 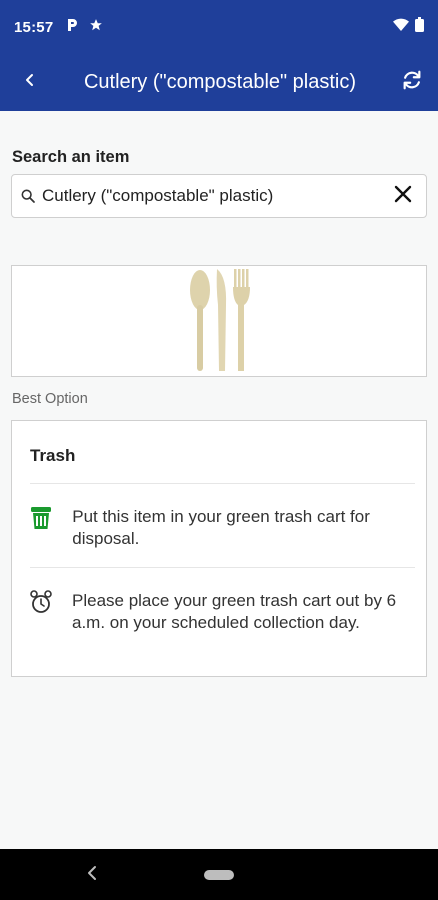 What do you see at coordinates (28, 196) in the screenshot?
I see `search-icon` at bounding box center [28, 196].